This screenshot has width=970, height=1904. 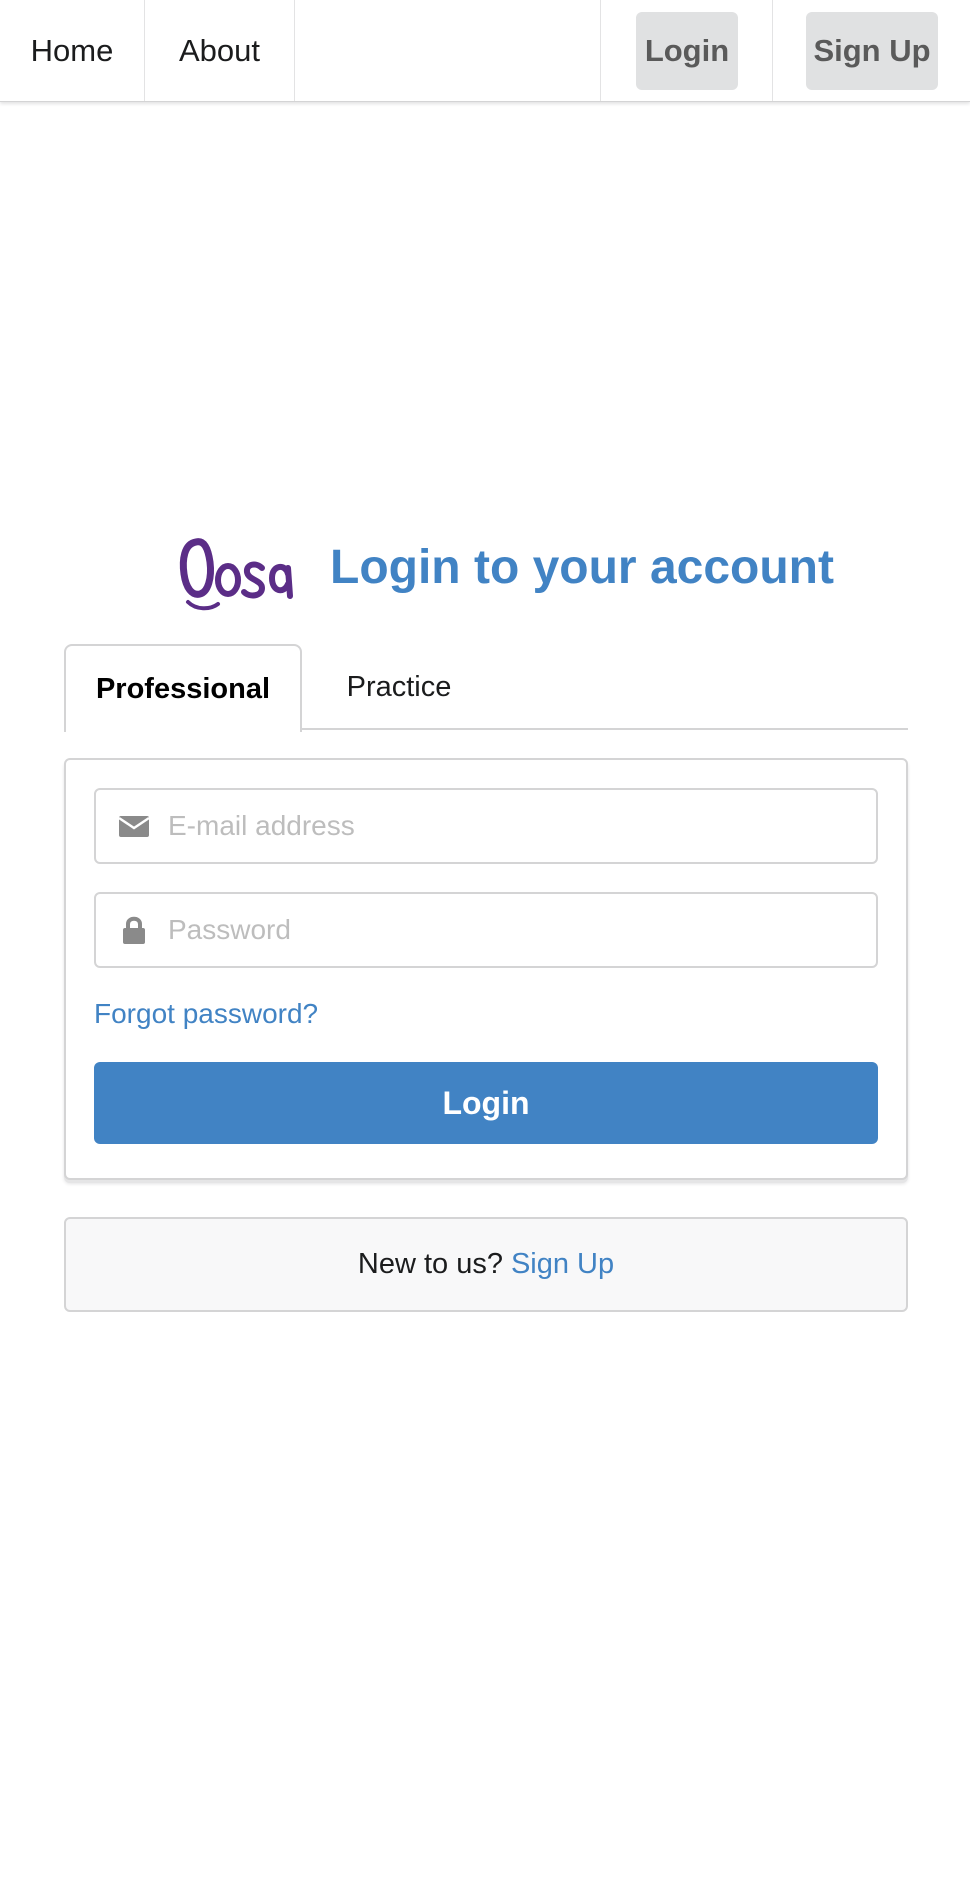 I want to click on tab-practice: Practice, so click(x=399, y=687).